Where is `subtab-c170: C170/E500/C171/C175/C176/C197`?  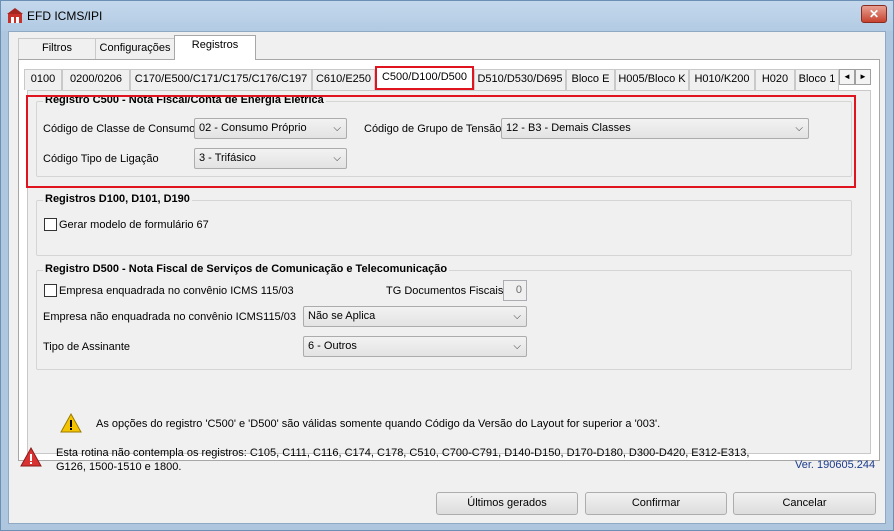
subtab-c170: C170/E500/C171/C175/C176/C197 is located at coordinates (221, 79).